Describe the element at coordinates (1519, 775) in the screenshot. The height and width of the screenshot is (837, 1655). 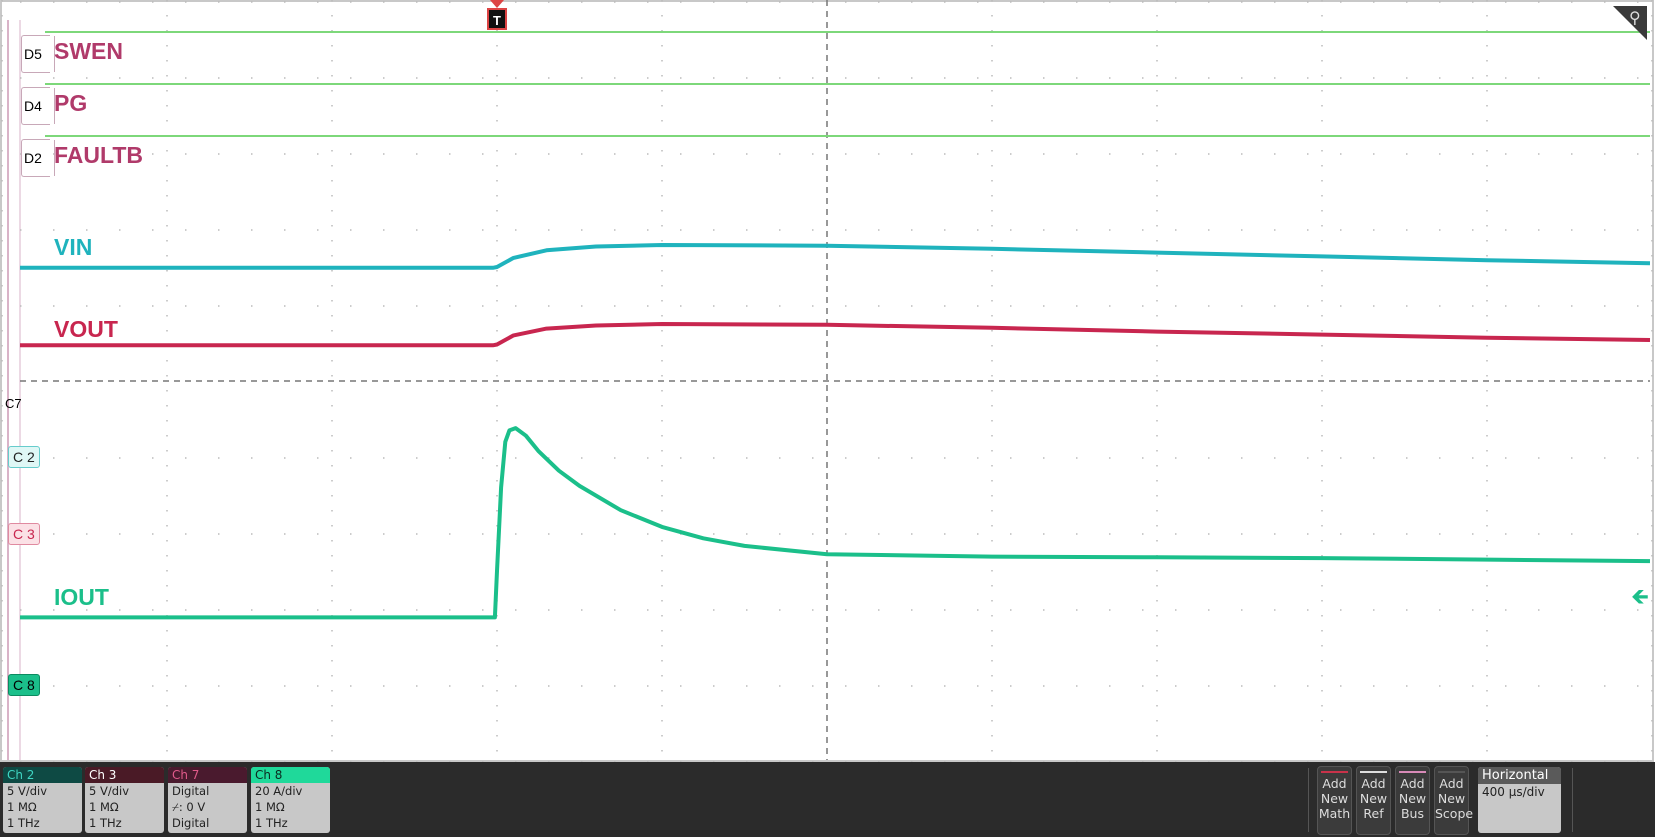
I see `horizontal-title: Horizontal` at that location.